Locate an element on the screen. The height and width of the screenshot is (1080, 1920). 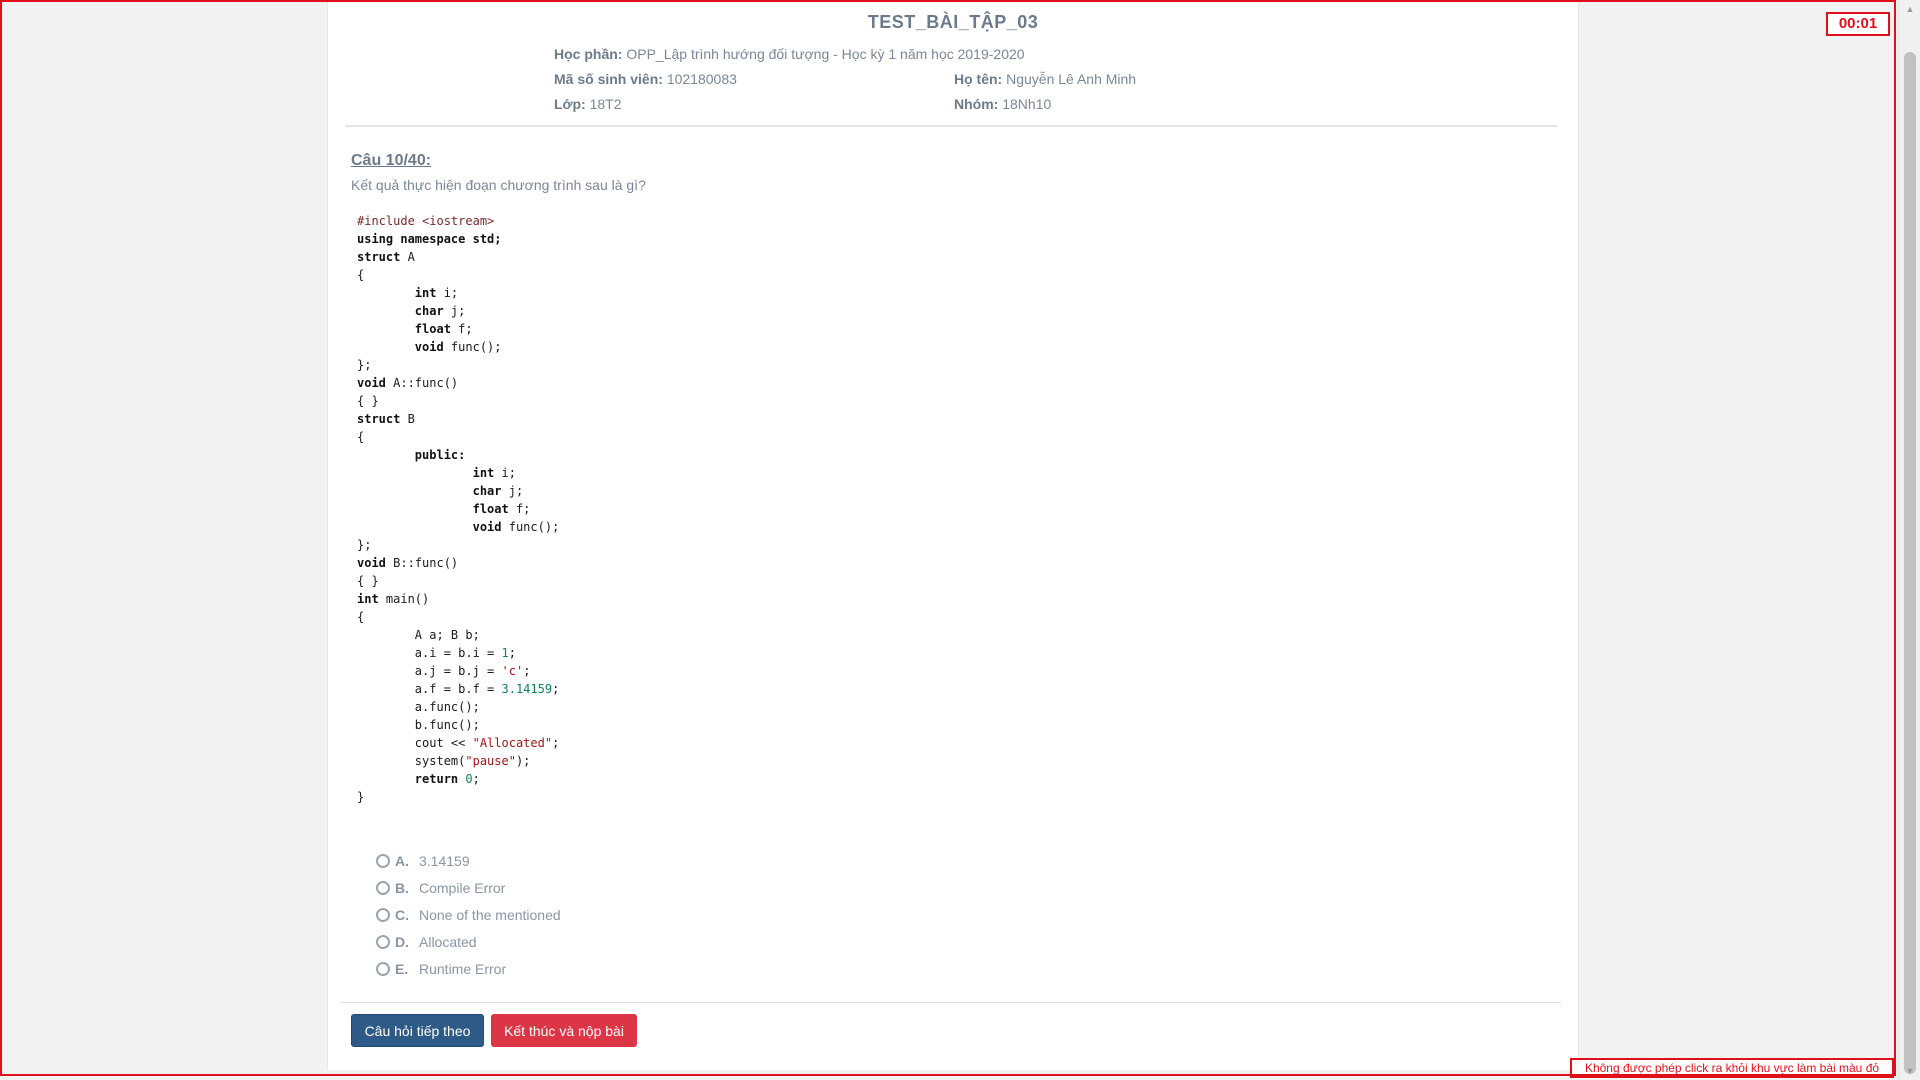
student-id-info: Mã số sinh viên: 102180083 is located at coordinates (645, 79).